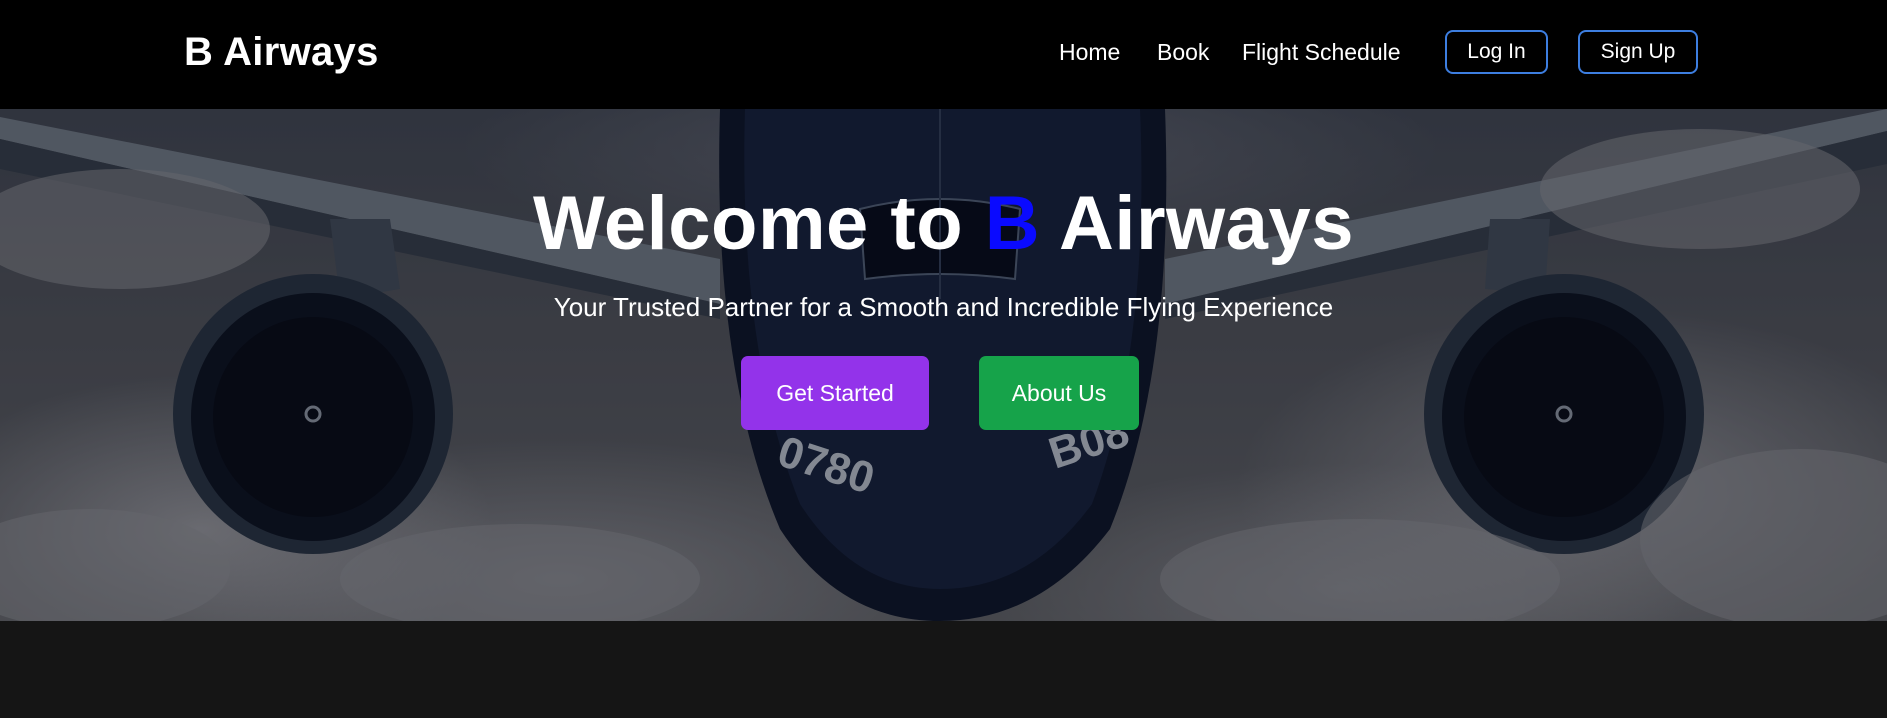 This screenshot has height=718, width=1887. Describe the element at coordinates (1321, 52) in the screenshot. I see `nav-link-flight-schedule: Flight Schedule` at that location.